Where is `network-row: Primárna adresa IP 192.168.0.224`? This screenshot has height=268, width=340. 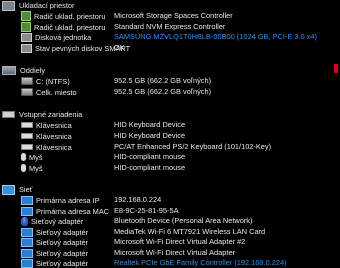
network-row: Primárna adresa IP 192.168.0.224 is located at coordinates (165, 200).